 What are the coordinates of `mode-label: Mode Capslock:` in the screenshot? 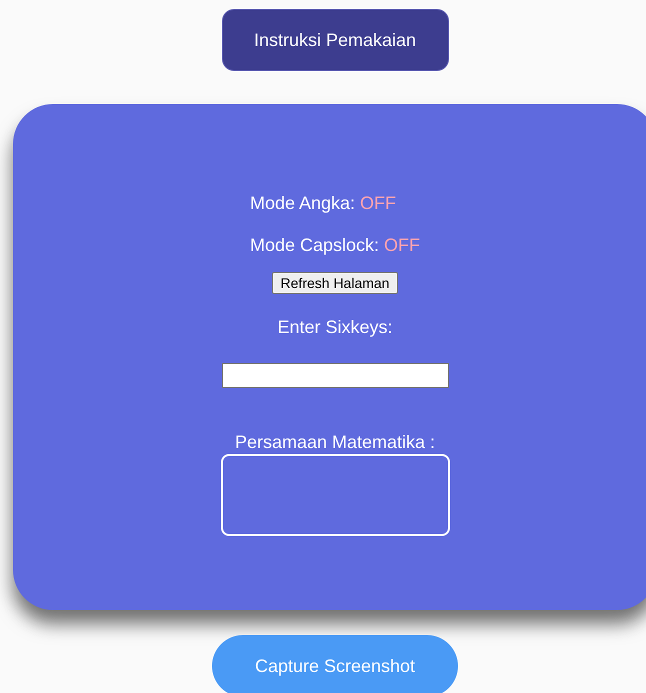 It's located at (315, 245).